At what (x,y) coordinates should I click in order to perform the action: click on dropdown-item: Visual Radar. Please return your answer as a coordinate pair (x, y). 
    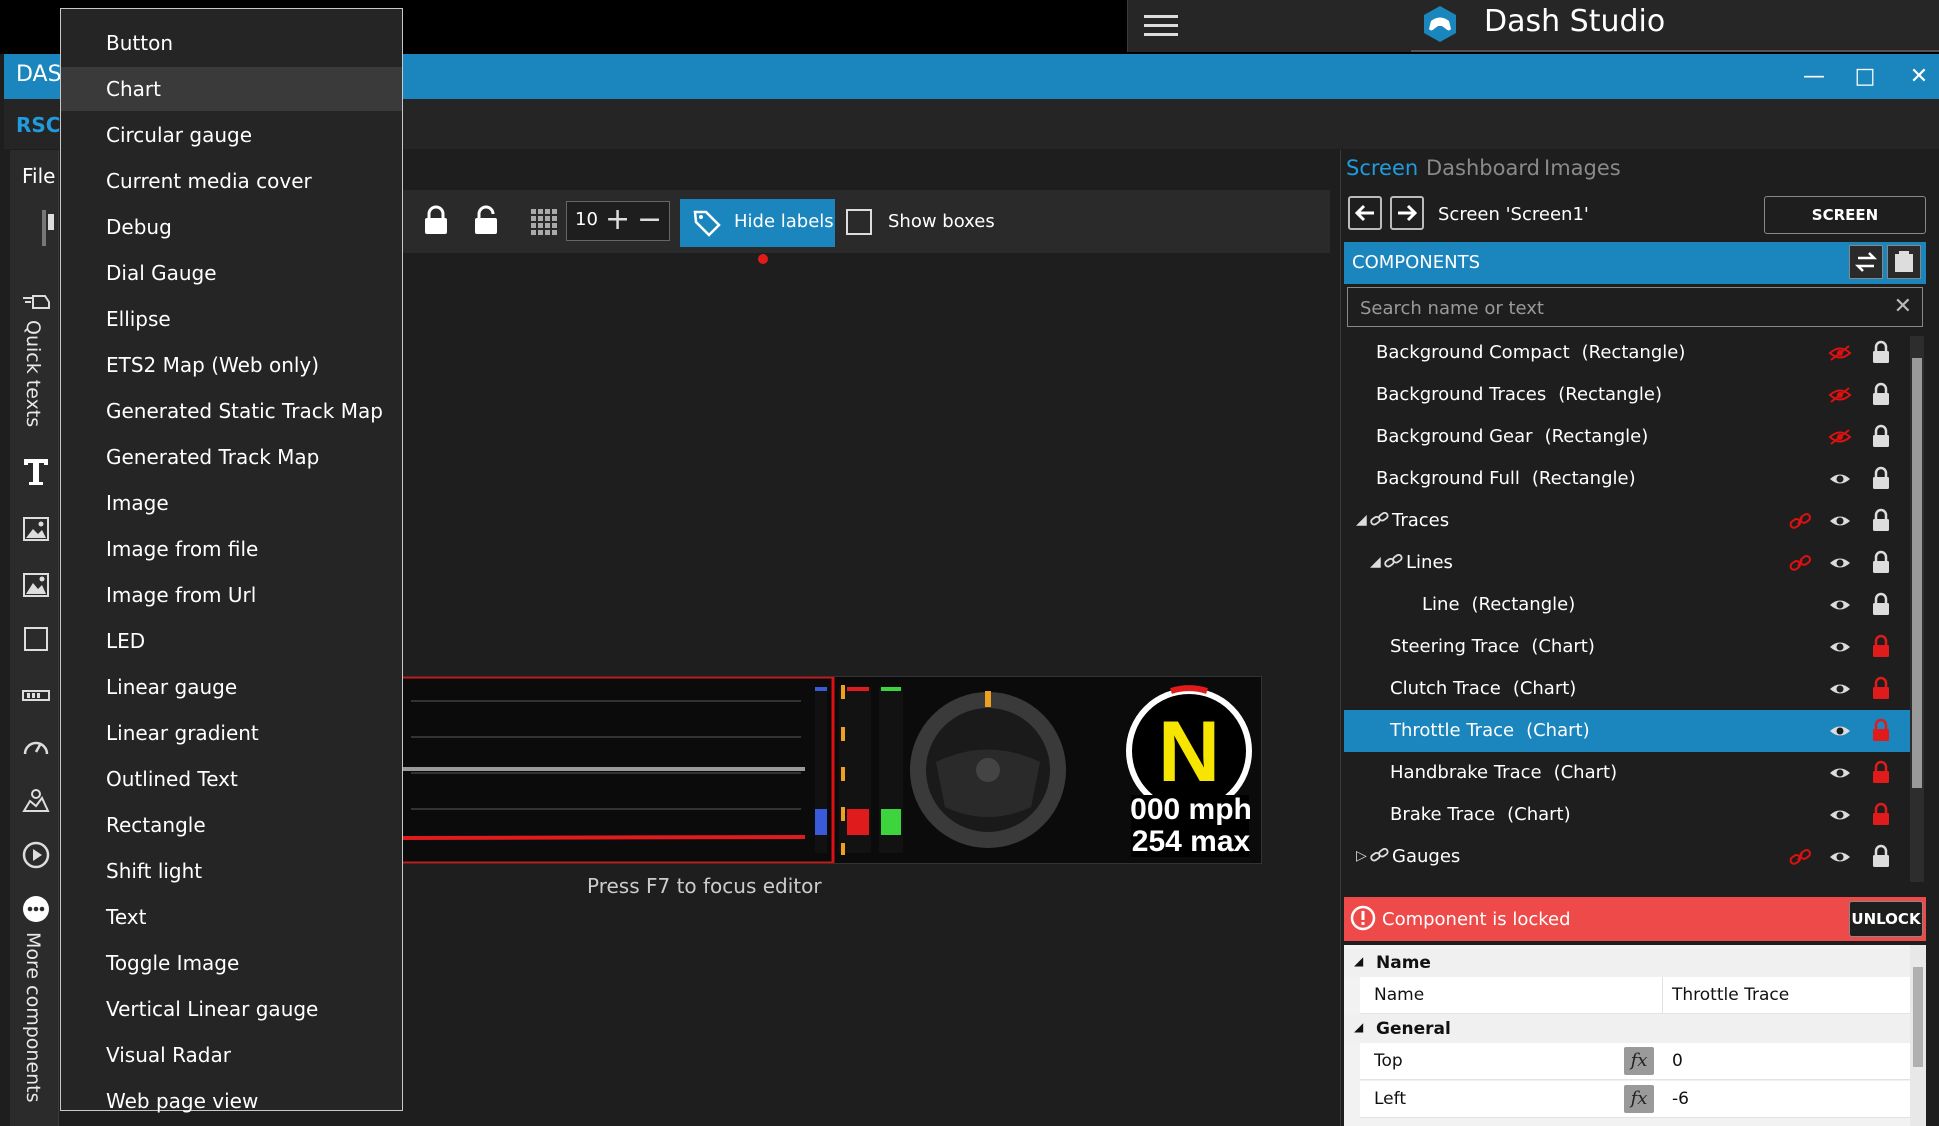
    Looking at the image, I should click on (231, 1055).